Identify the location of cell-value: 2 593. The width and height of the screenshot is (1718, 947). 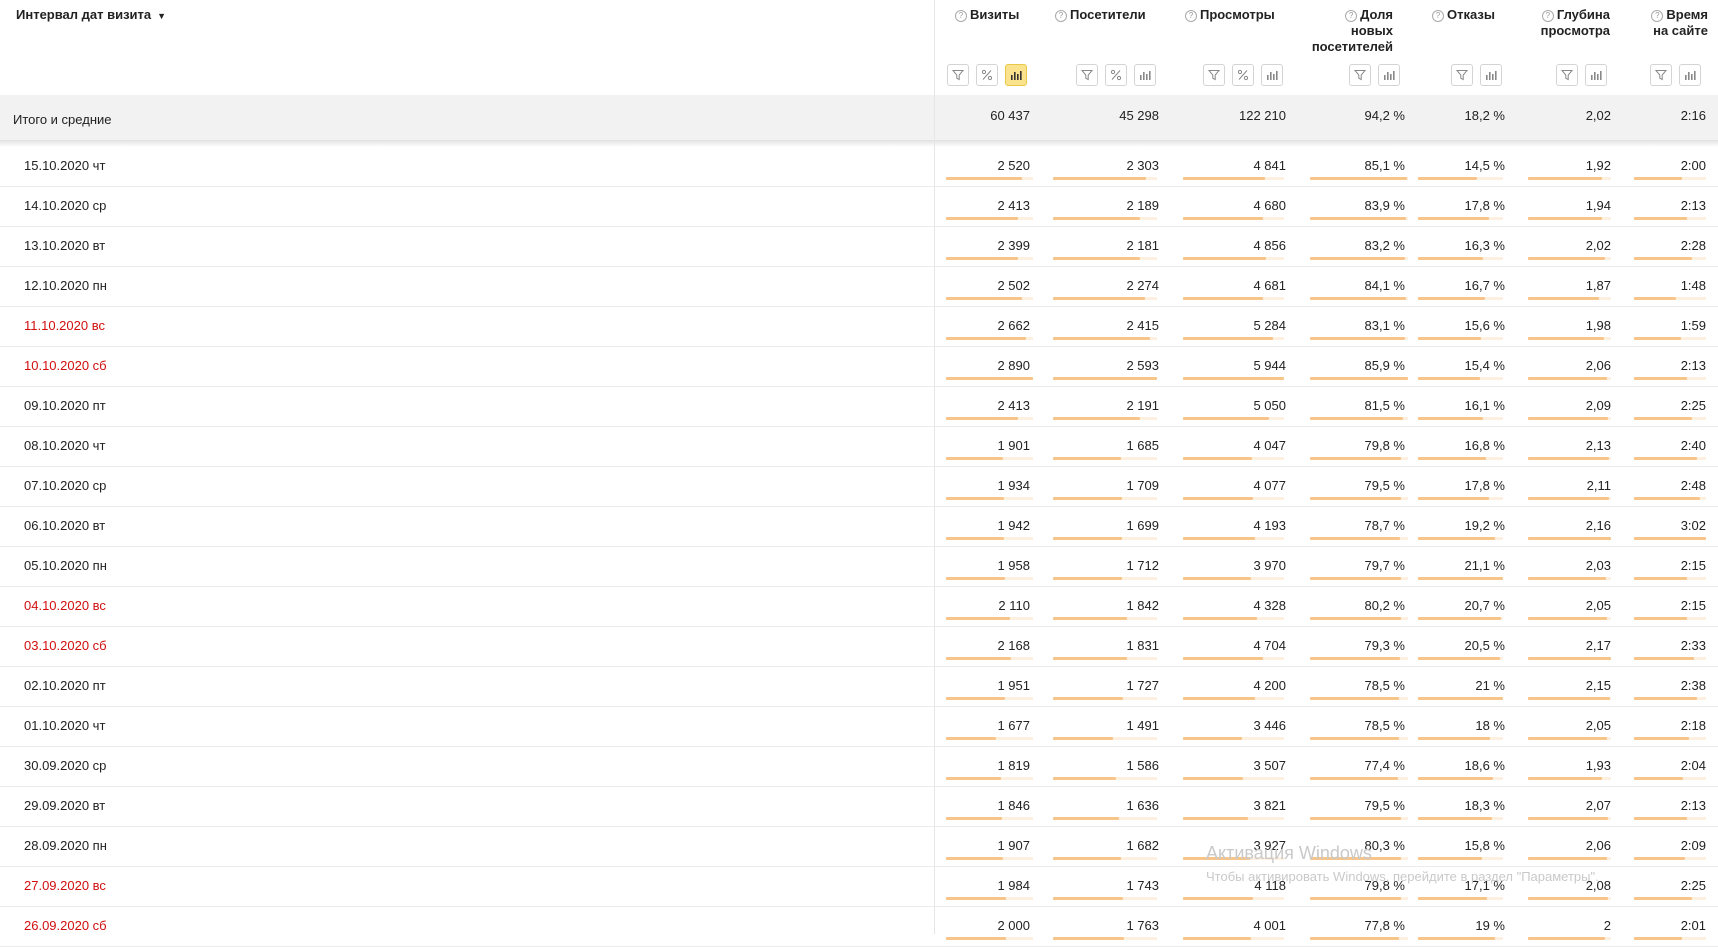
(1142, 365).